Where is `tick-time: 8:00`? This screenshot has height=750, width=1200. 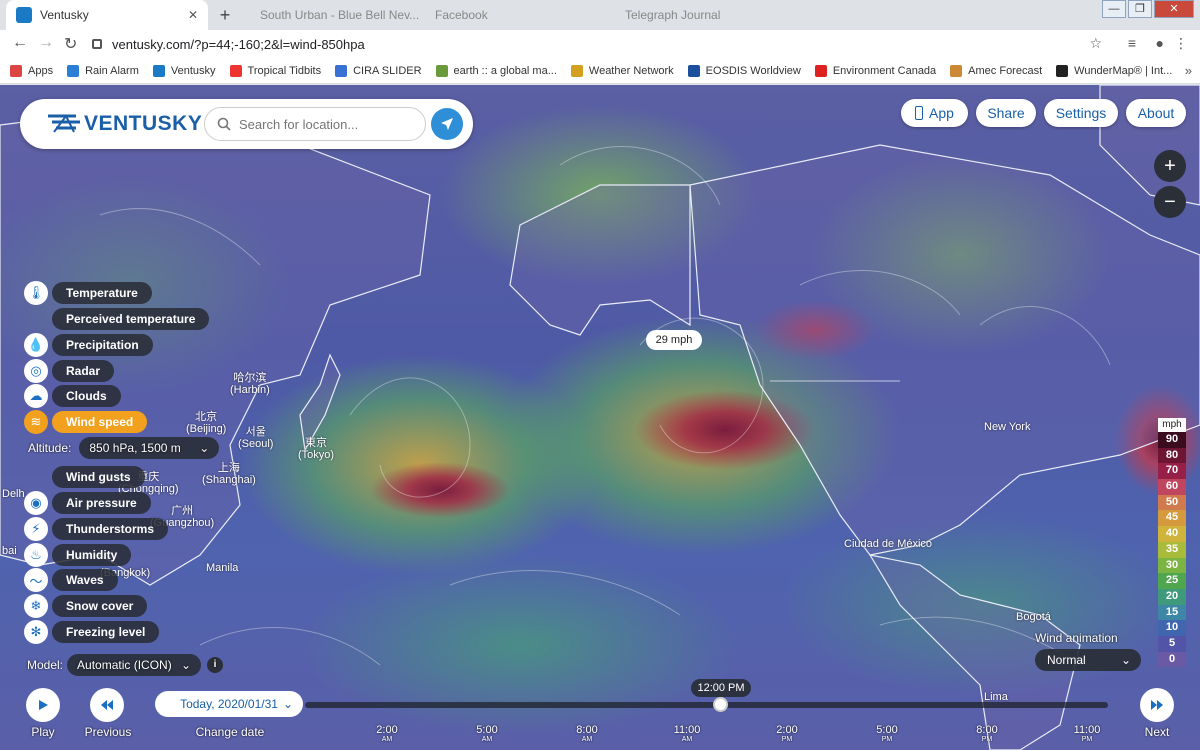
tick-time: 8:00 is located at coordinates (987, 730).